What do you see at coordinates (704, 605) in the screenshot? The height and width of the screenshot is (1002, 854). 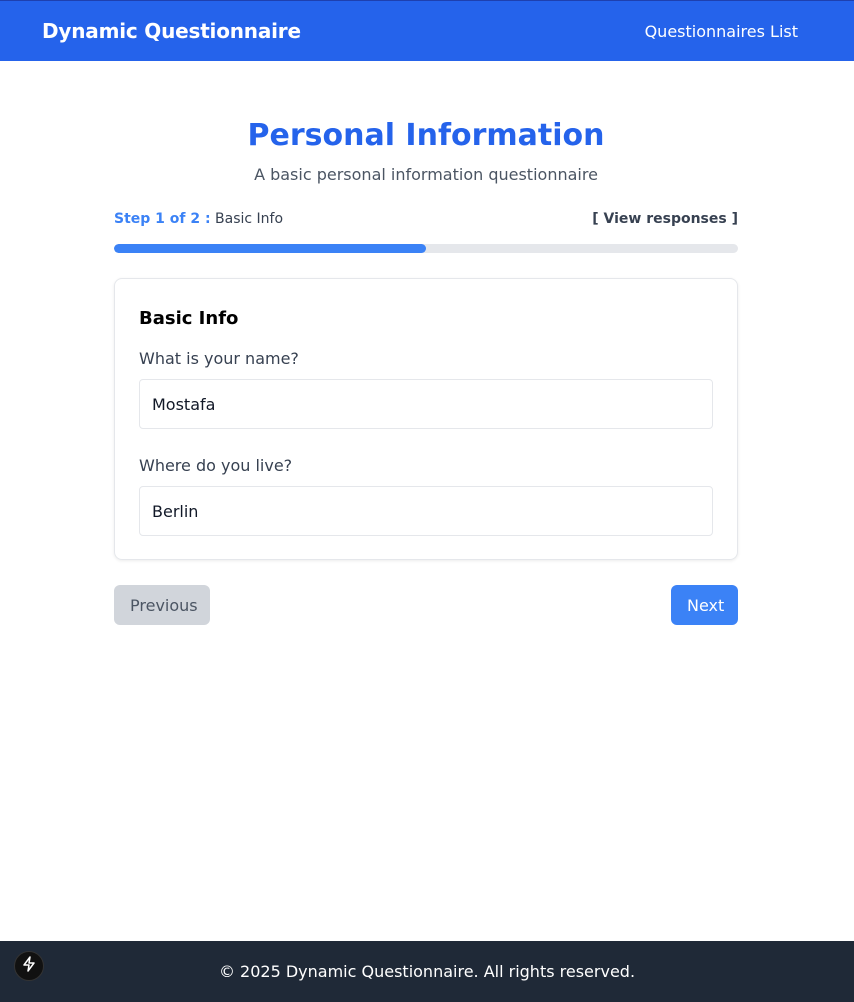 I see `next-button: Next` at bounding box center [704, 605].